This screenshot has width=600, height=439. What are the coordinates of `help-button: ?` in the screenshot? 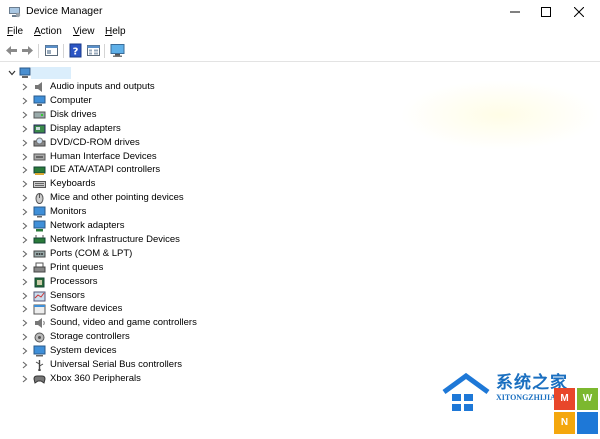 It's located at (75, 50).